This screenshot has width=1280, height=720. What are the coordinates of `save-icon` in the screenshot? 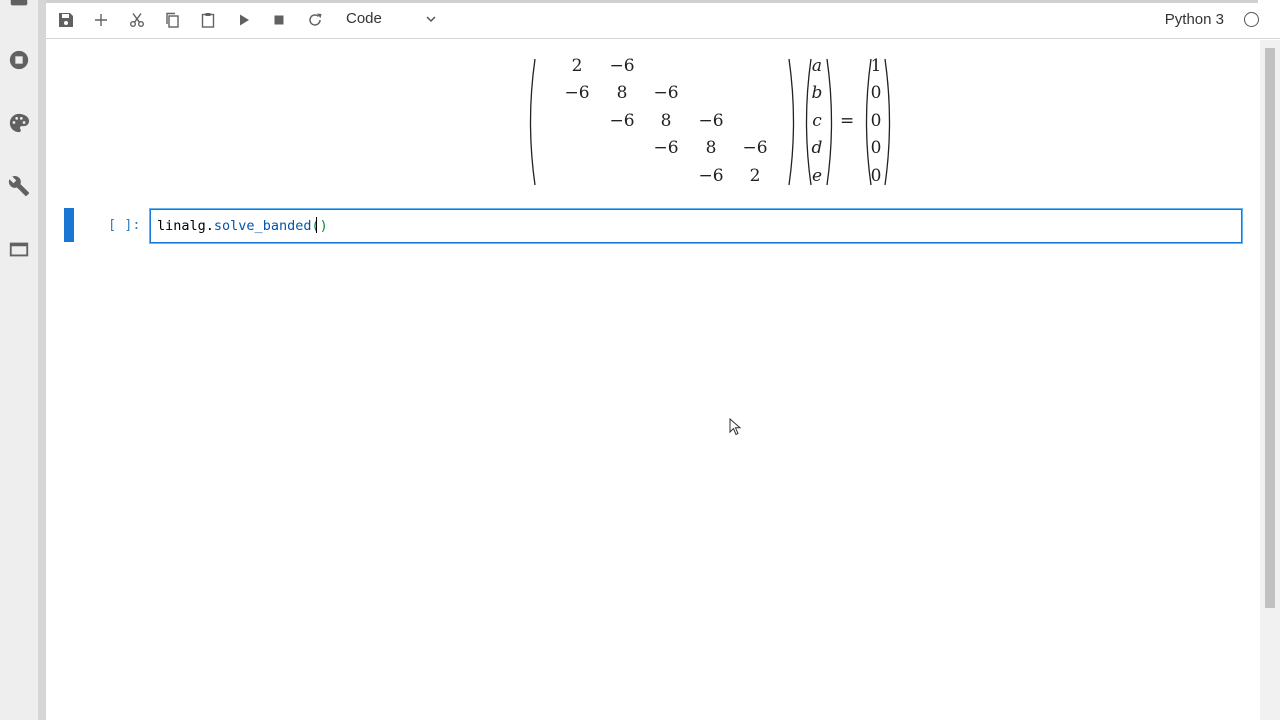 It's located at (66, 20).